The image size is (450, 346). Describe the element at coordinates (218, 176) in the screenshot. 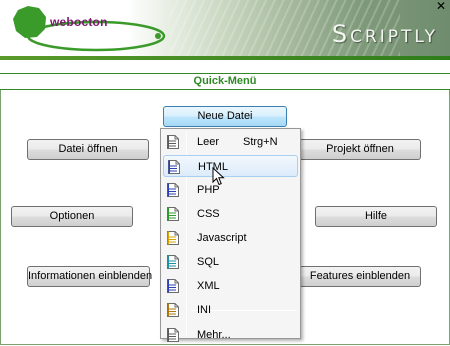

I see `mouse-cursor-icon` at that location.